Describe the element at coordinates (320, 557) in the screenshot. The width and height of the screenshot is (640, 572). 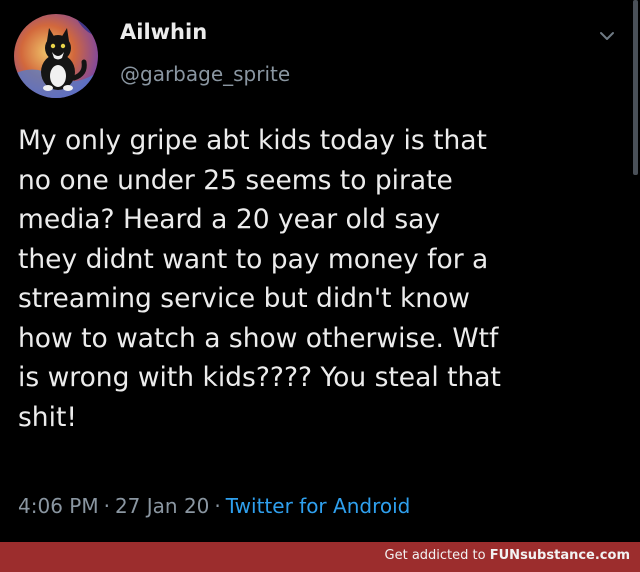
I see `watermark-bar: Get addicted to FUNsubstance.com` at that location.